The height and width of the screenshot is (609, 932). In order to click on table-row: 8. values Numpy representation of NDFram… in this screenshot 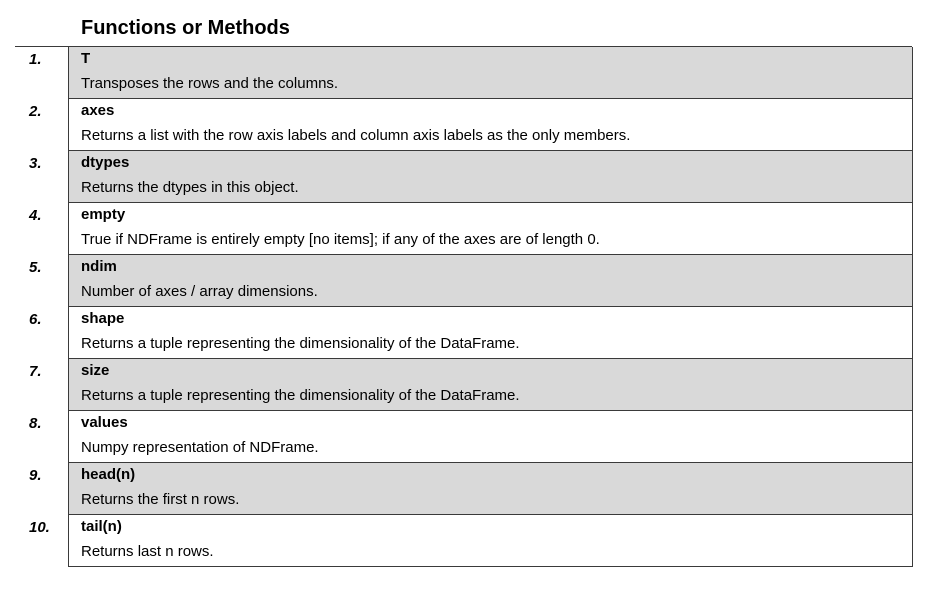, I will do `click(464, 437)`.